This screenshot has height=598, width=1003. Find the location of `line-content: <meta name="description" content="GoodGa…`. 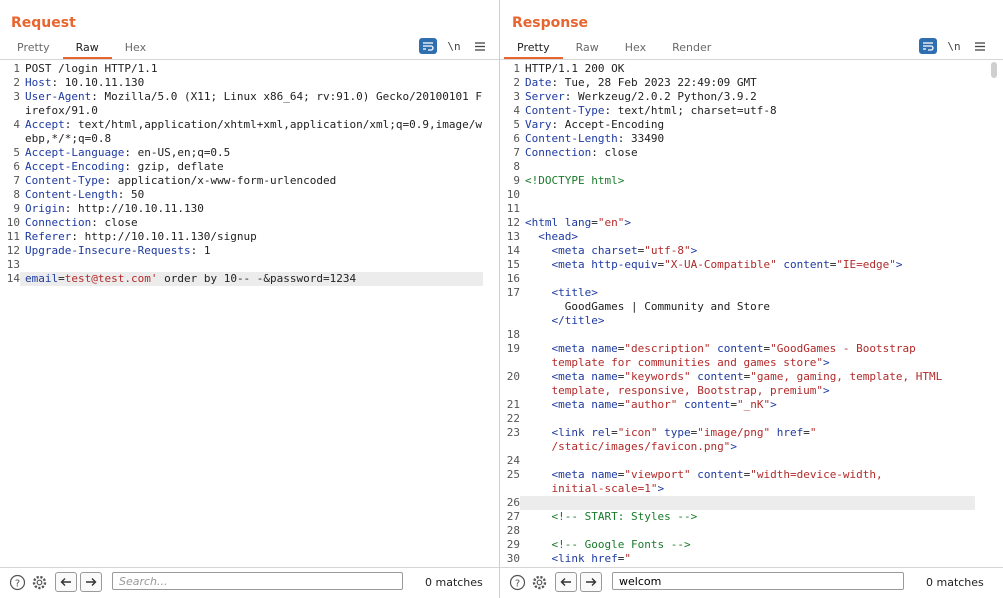

line-content: <meta name="description" content="GoodGa… is located at coordinates (733, 355).